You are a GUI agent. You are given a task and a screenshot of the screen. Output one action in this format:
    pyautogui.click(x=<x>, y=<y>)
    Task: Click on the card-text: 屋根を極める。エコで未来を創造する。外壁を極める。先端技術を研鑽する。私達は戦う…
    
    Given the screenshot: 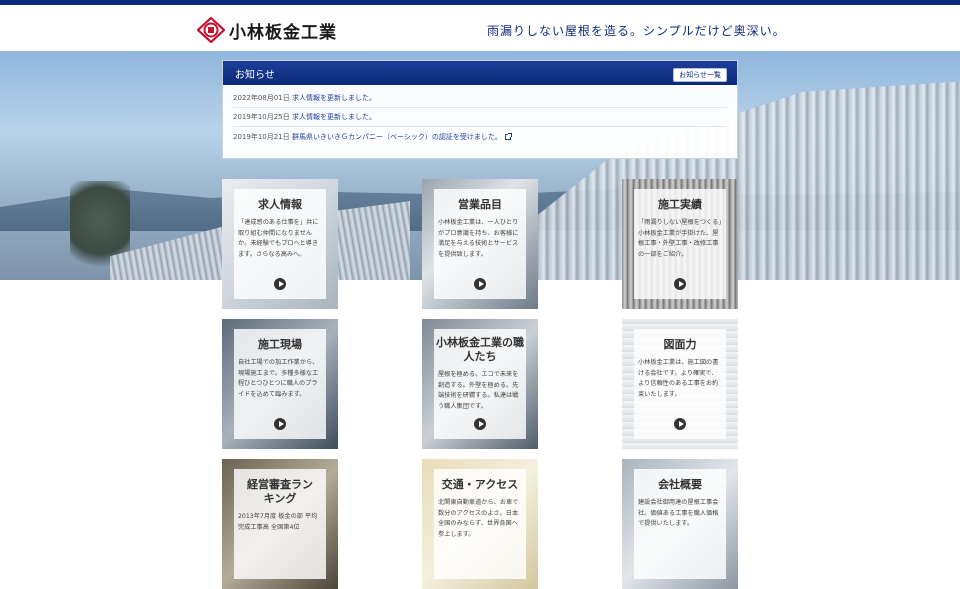 What is the action you would take?
    pyautogui.click(x=478, y=390)
    